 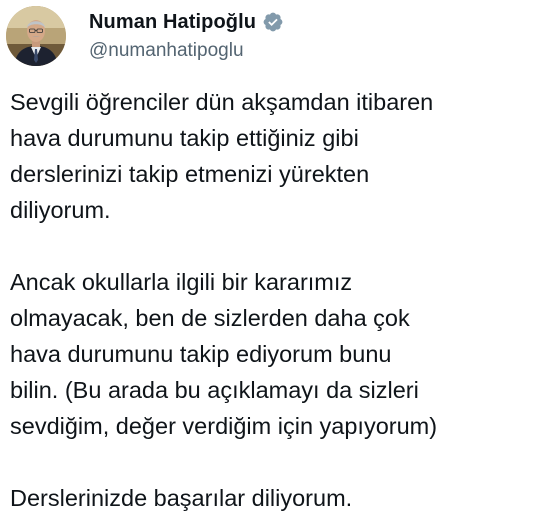 What do you see at coordinates (172, 22) in the screenshot?
I see `display-name: Numan Hatipoğlu` at bounding box center [172, 22].